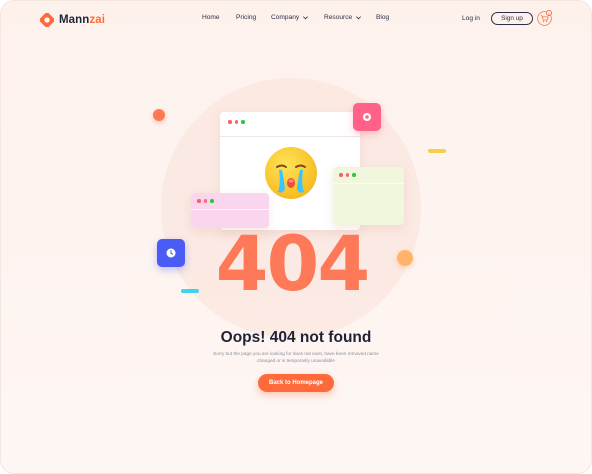  I want to click on nav-item-company: Company, so click(290, 17).